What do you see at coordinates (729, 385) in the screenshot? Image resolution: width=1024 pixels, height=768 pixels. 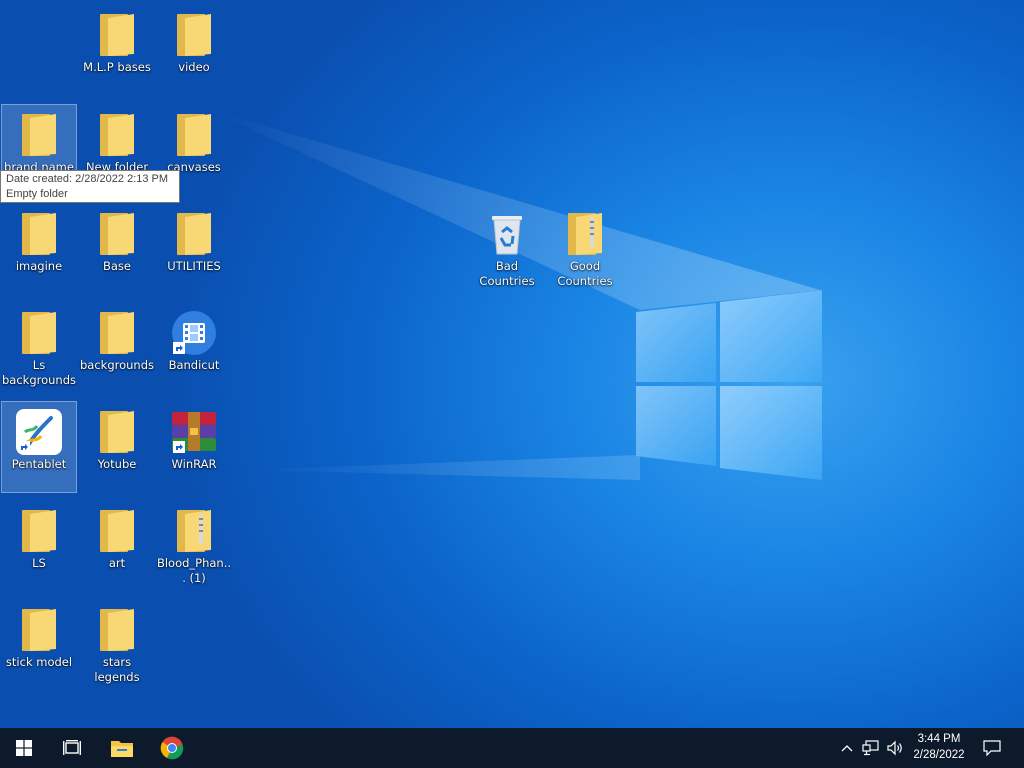 I see `windows-logo-wallpaper` at bounding box center [729, 385].